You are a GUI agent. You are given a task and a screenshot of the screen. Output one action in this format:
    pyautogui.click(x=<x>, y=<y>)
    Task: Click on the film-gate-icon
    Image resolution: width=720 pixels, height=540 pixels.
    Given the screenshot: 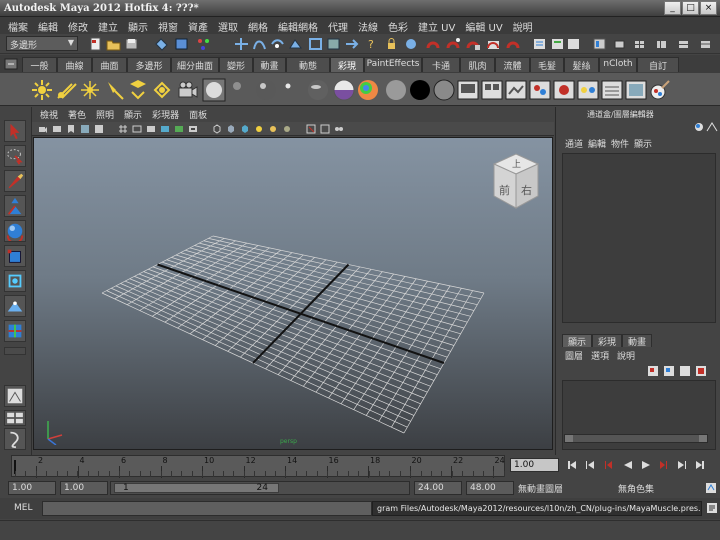 What is the action you would take?
    pyautogui.click(x=137, y=129)
    